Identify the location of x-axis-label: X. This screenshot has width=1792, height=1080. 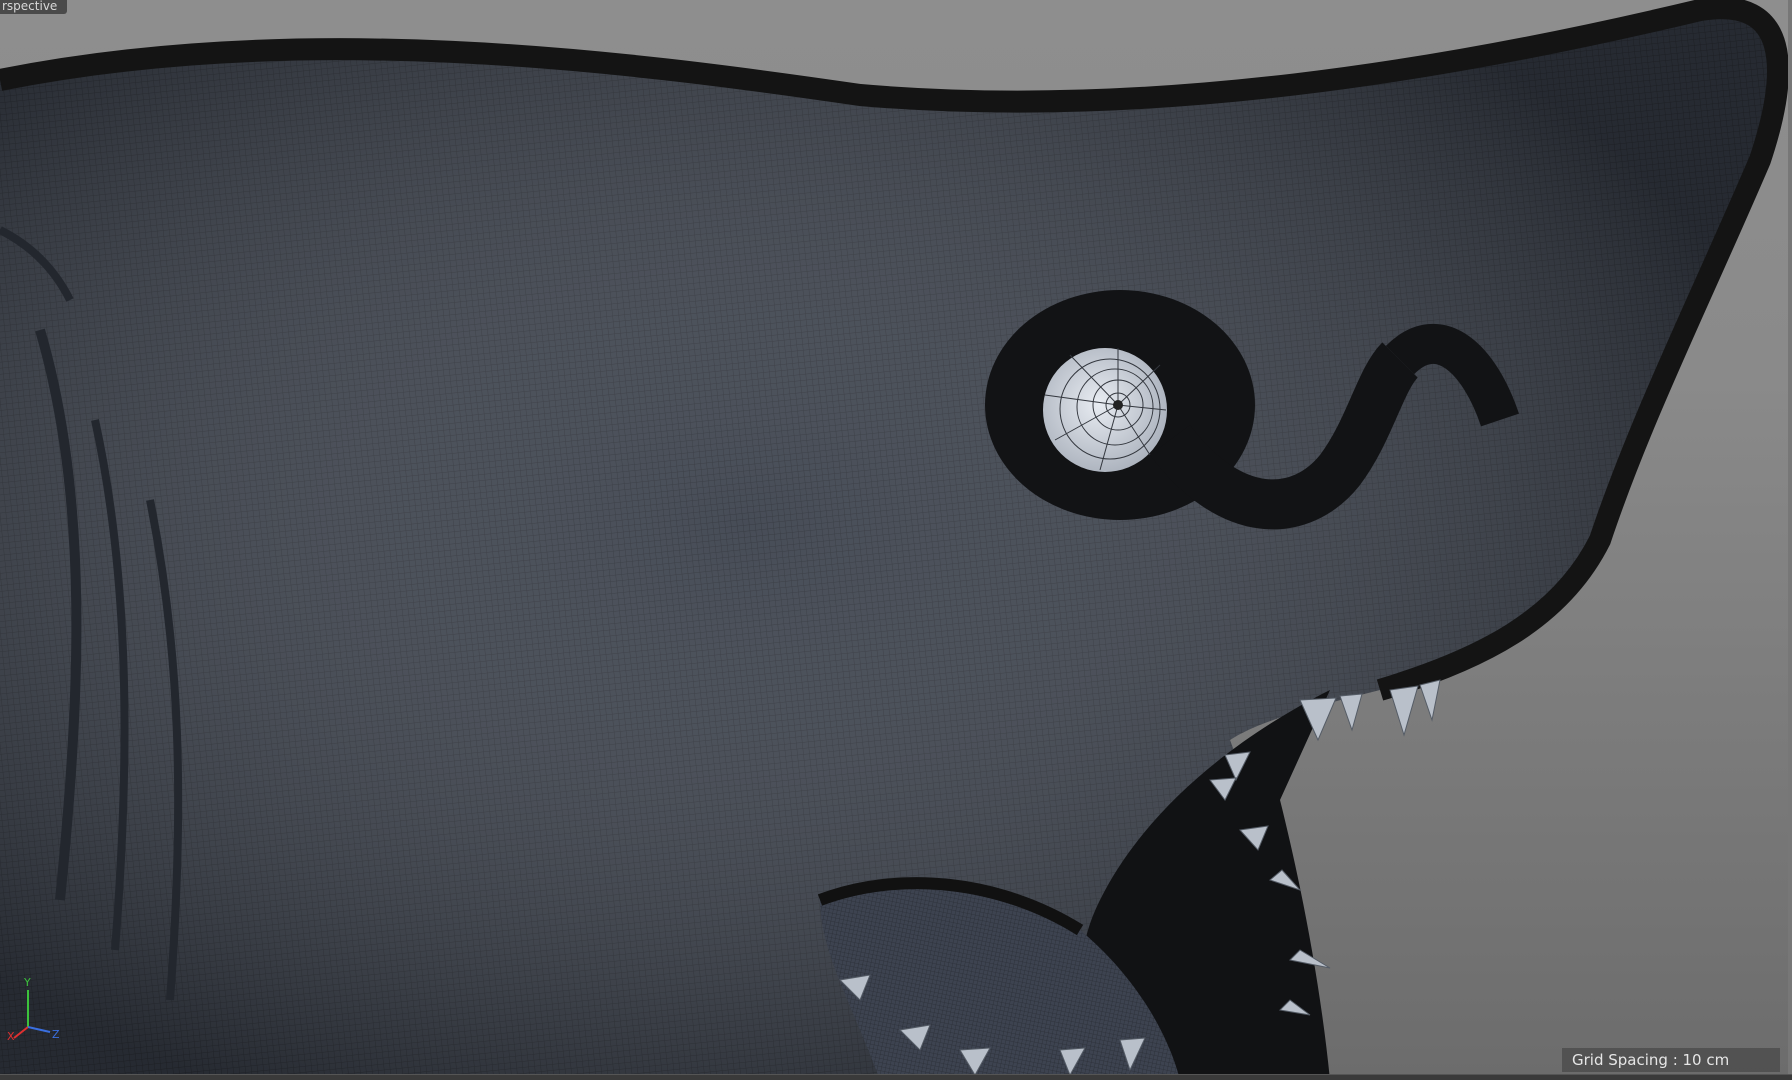
(11, 1036).